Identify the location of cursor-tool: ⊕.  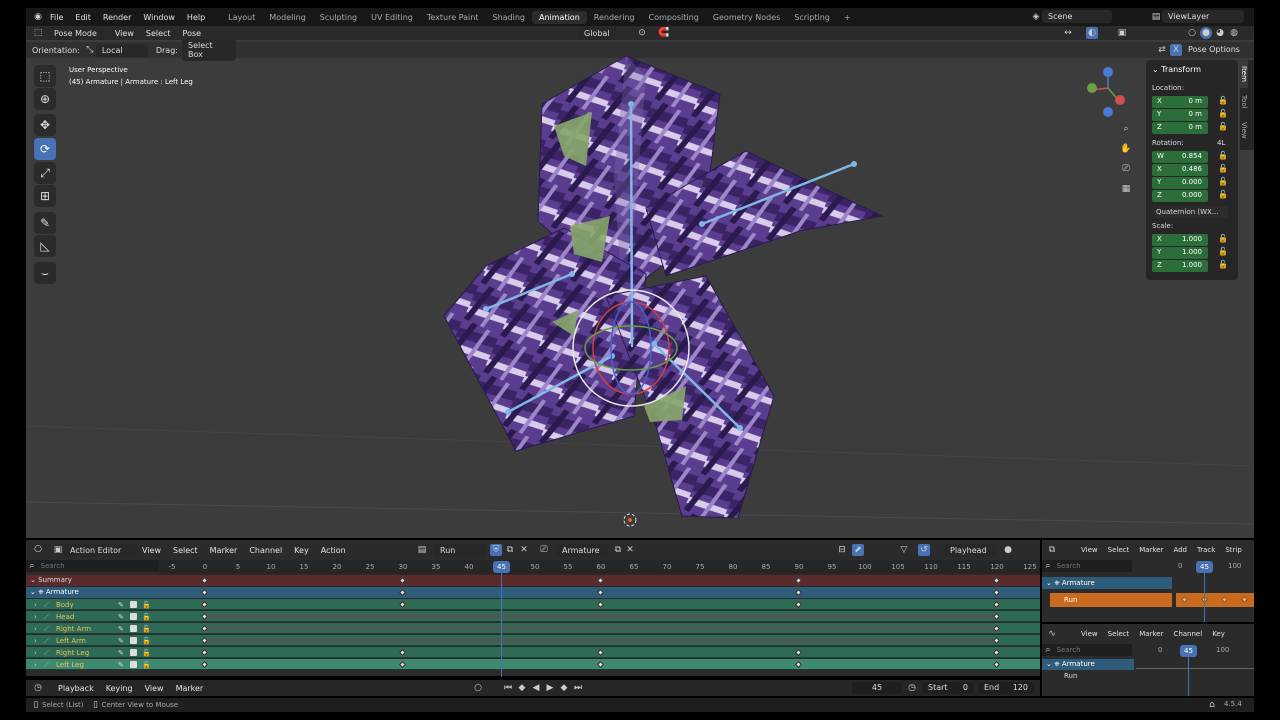
(45, 99).